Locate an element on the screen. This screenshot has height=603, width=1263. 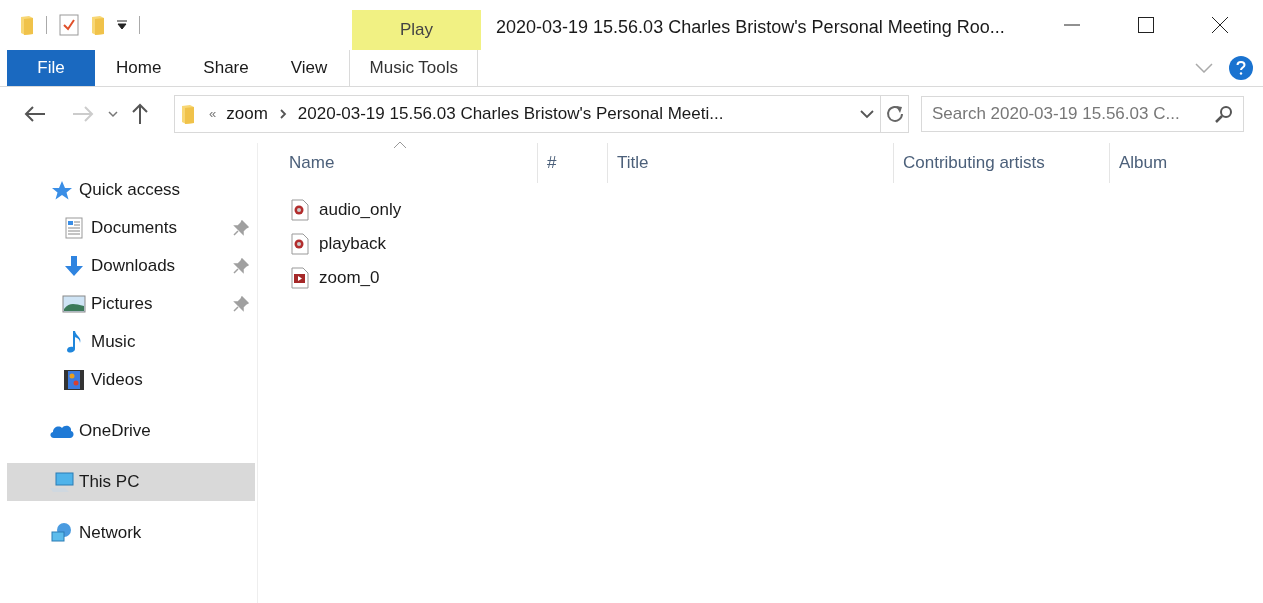
nav-item: Videos is located at coordinates (131, 380).